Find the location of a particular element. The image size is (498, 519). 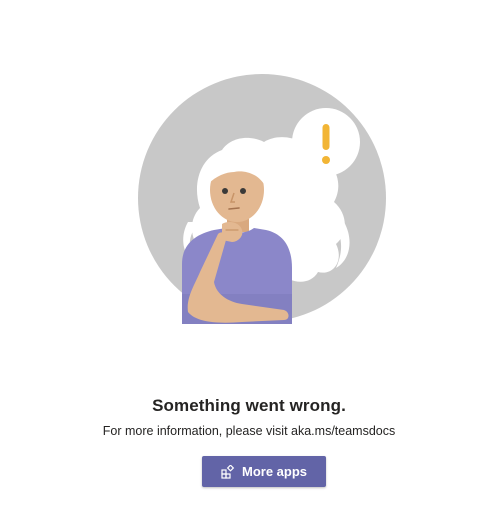

more-apps-button: More apps is located at coordinates (264, 471).